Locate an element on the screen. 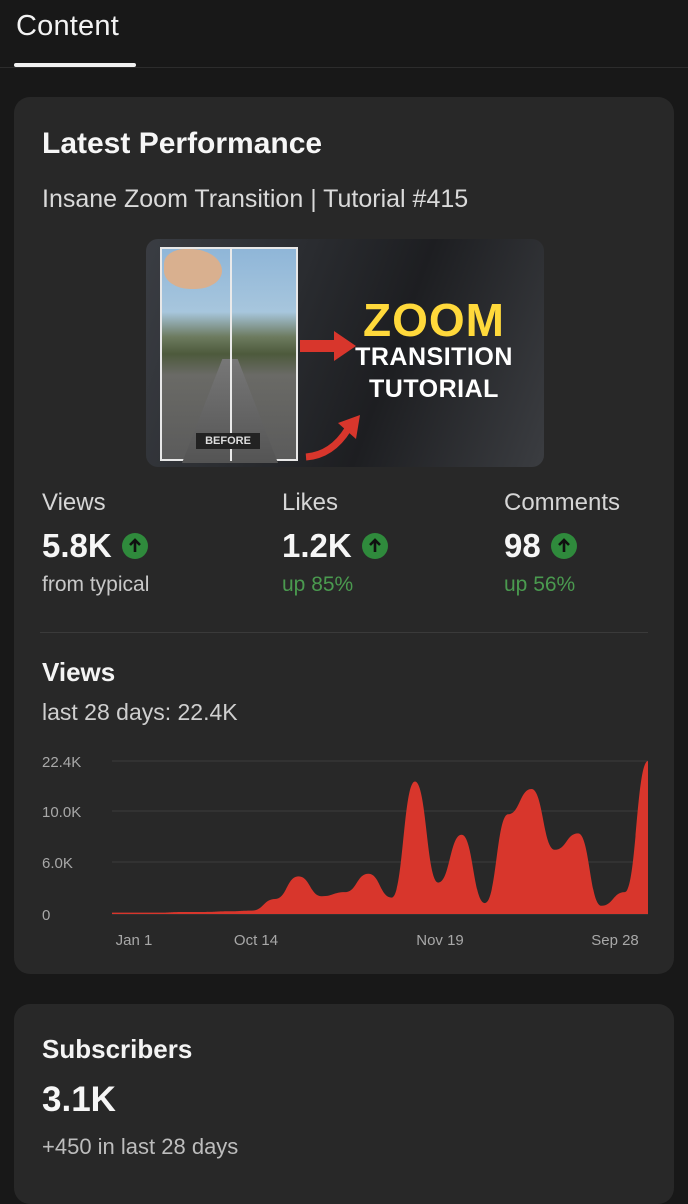 The width and height of the screenshot is (688, 1204). thumbnail-caption: BEFORE is located at coordinates (228, 441).